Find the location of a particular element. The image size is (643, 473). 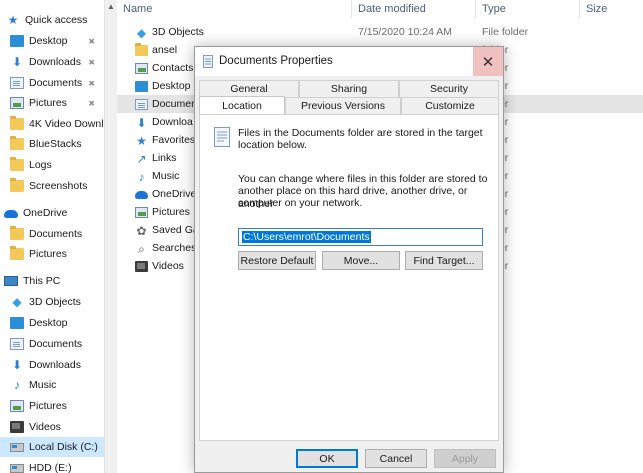

nav-item-label: HDD (E:) is located at coordinates (50, 467).